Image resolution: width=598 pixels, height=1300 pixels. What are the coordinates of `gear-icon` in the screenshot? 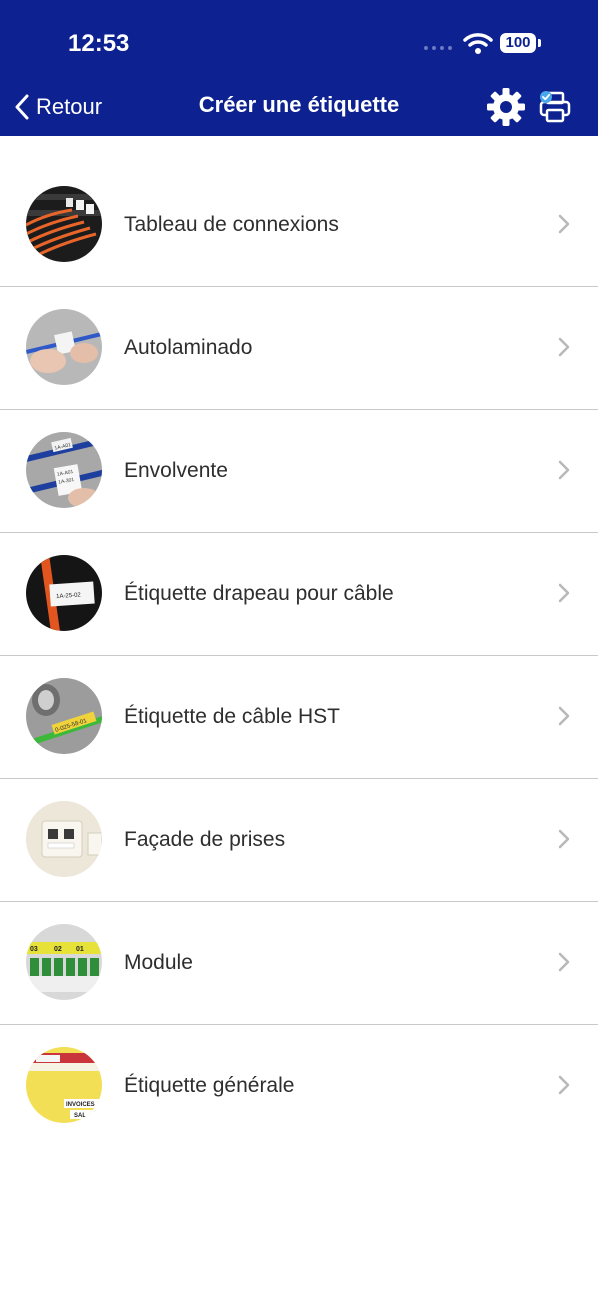 It's located at (506, 107).